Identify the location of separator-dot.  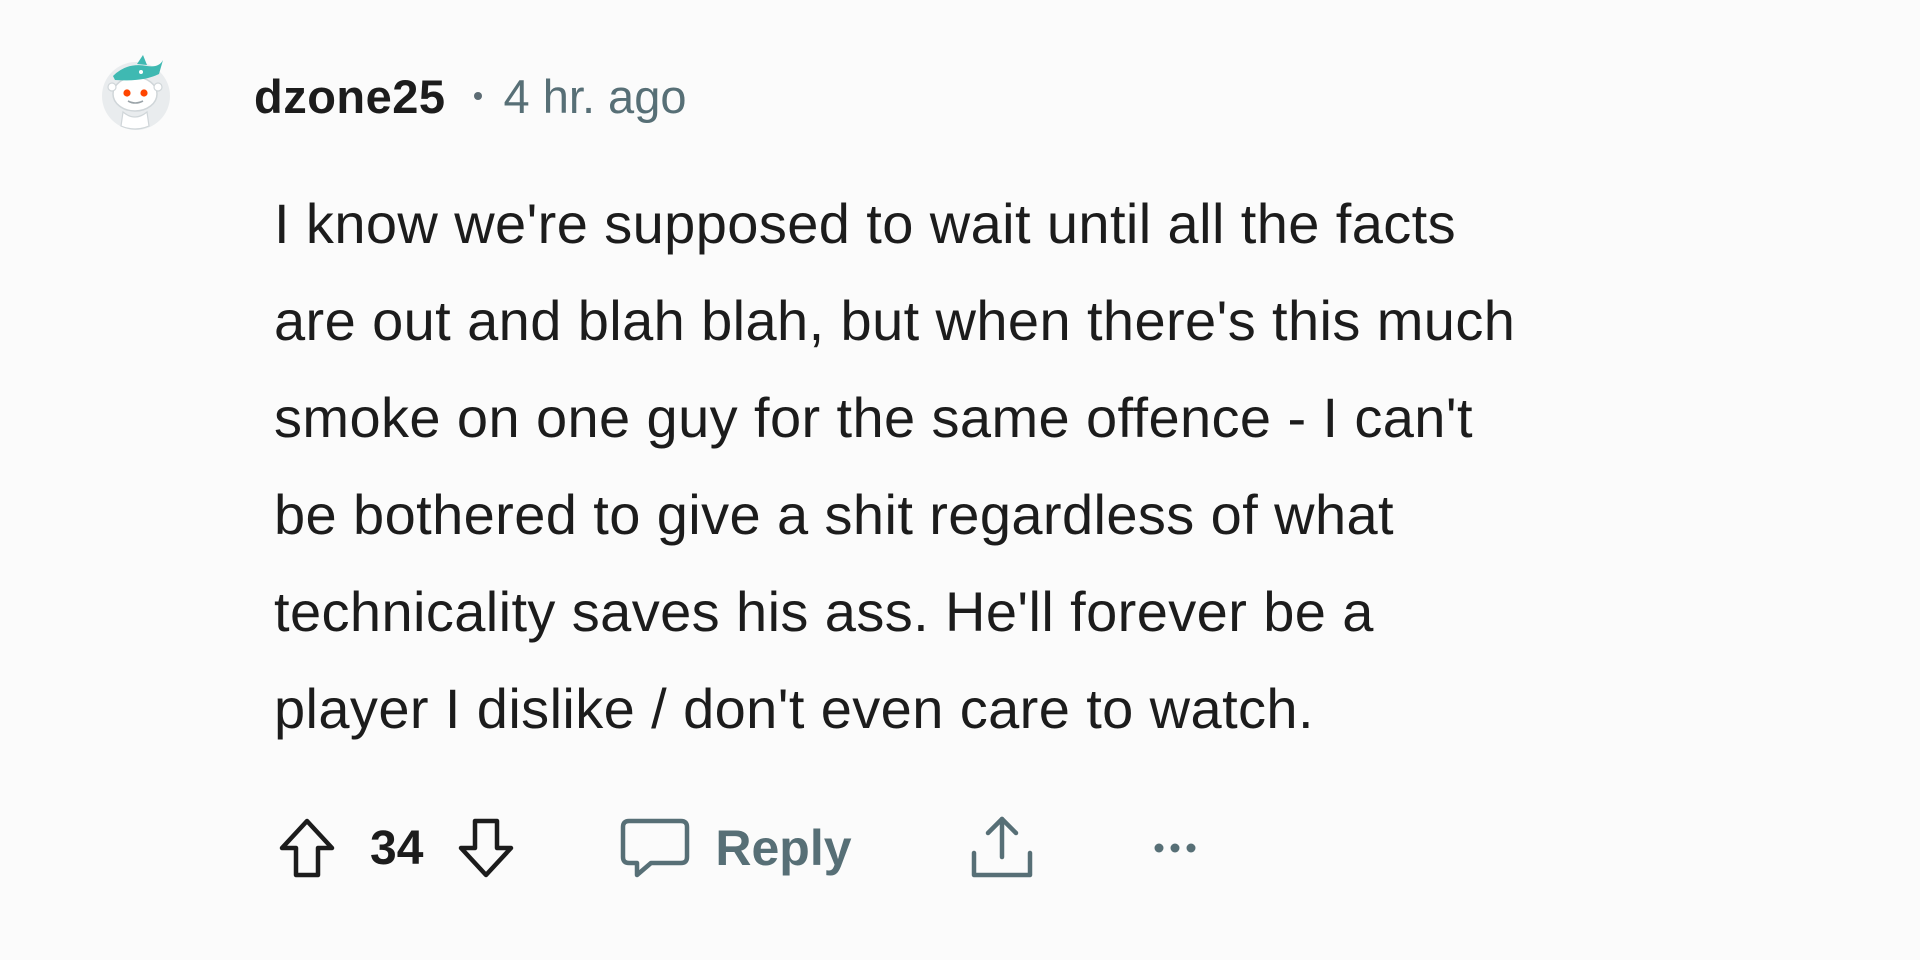
(477, 96).